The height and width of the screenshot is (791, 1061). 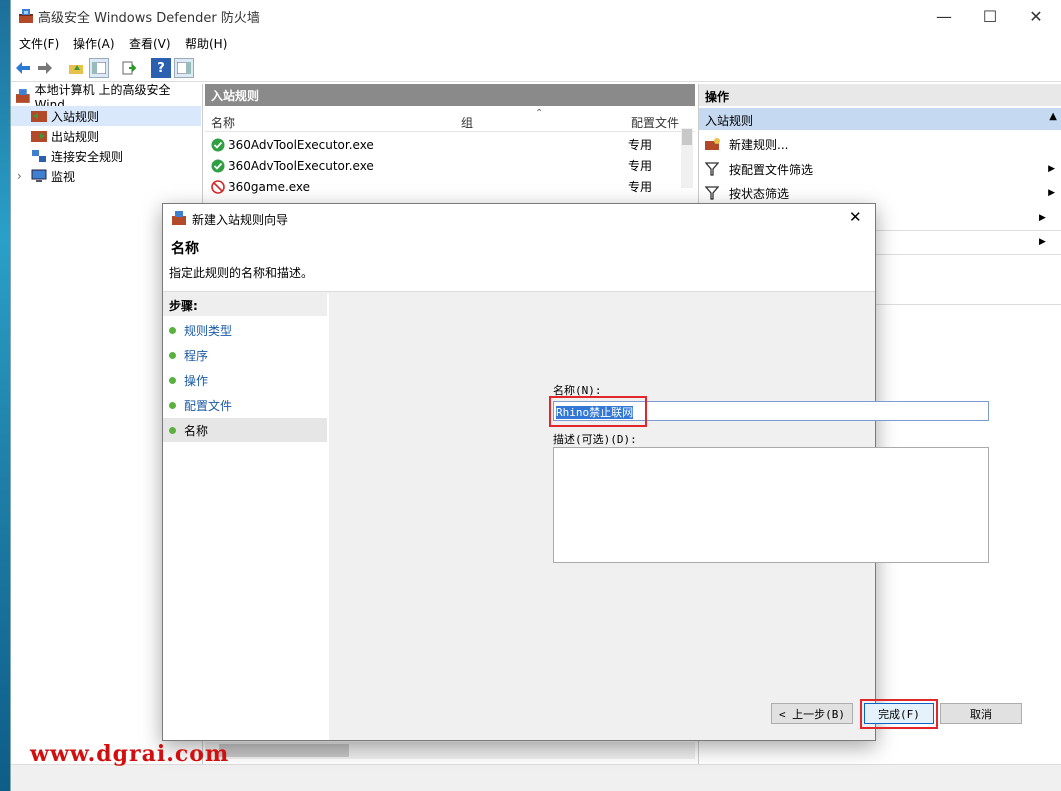 What do you see at coordinates (208, 330) in the screenshot?
I see `step-label: 规则类型` at bounding box center [208, 330].